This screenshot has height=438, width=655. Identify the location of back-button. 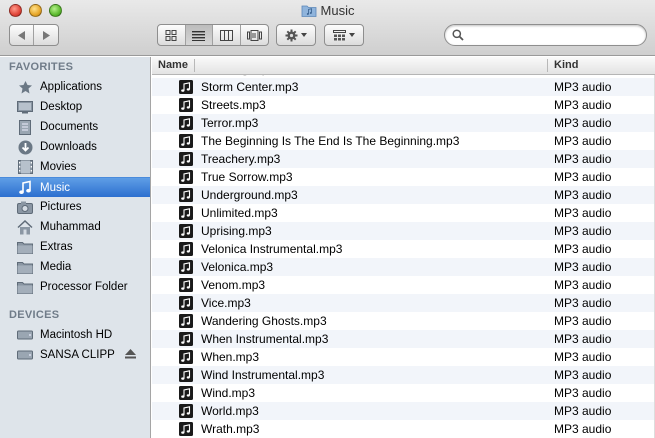
(22, 35).